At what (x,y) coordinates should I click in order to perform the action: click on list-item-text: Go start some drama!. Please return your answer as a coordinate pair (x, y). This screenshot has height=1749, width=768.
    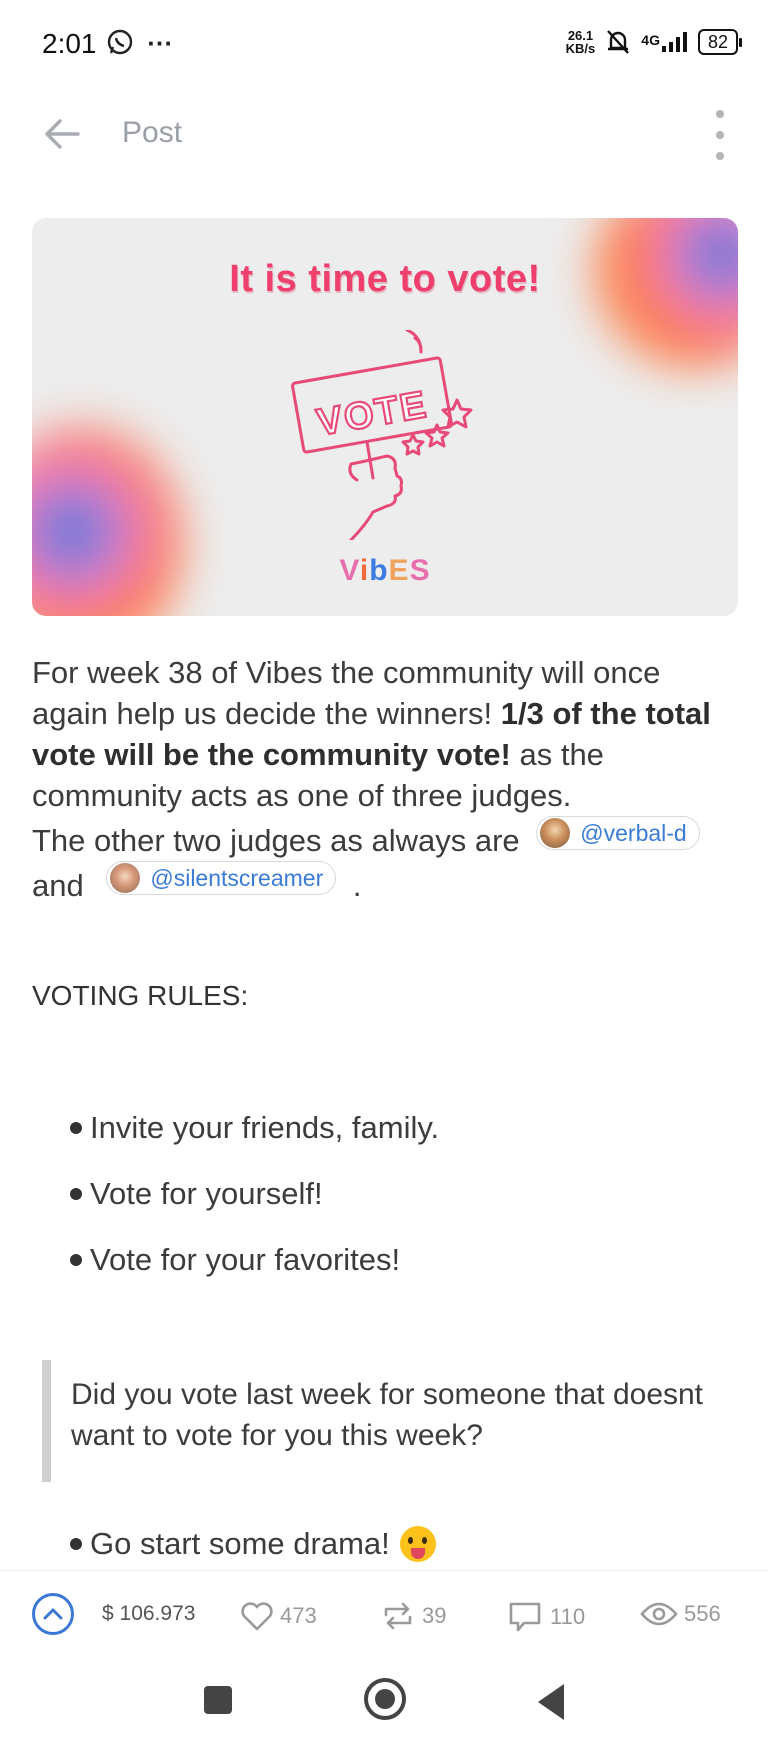
    Looking at the image, I should click on (240, 1543).